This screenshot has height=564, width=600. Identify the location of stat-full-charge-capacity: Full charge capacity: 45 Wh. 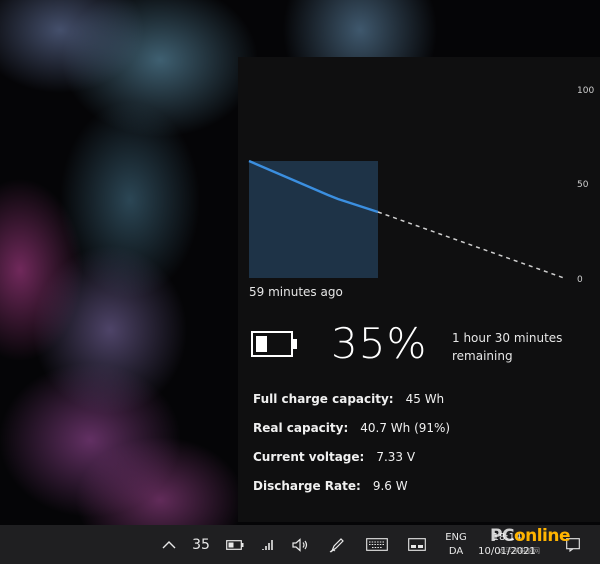
(418, 406).